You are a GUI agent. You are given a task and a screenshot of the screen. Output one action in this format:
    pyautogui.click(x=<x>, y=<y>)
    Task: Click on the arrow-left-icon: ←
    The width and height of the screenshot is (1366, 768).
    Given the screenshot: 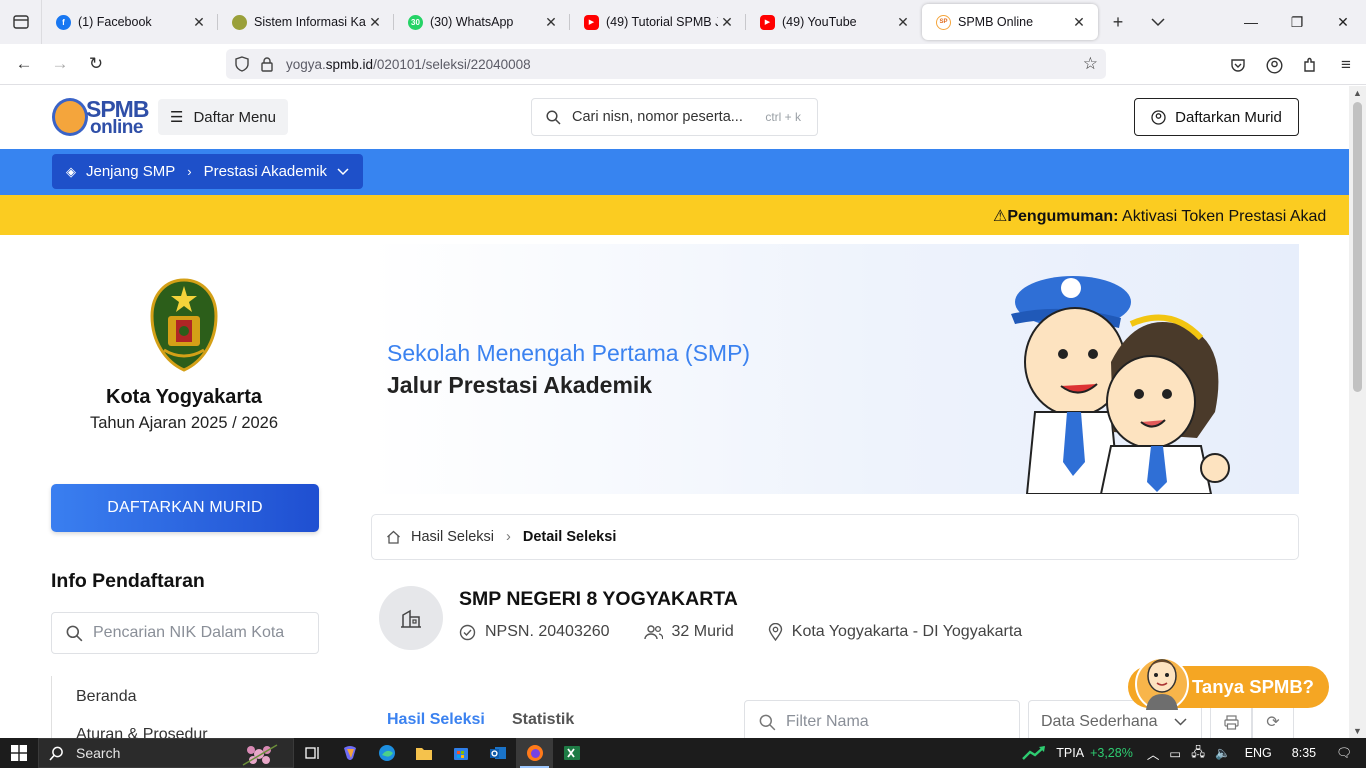 What is the action you would take?
    pyautogui.click(x=24, y=63)
    